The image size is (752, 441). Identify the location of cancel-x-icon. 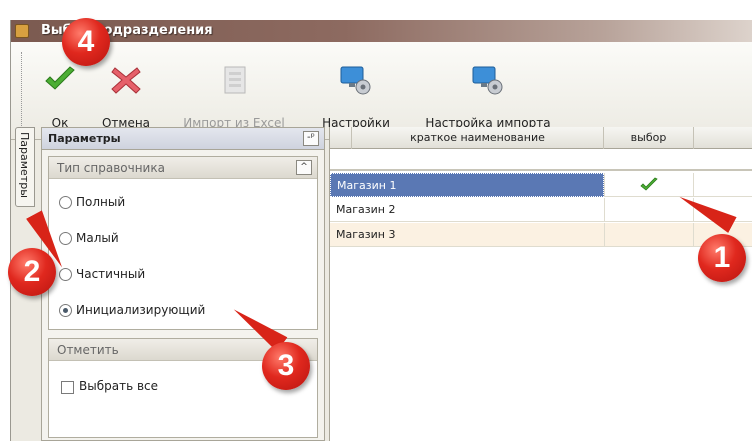
(126, 80).